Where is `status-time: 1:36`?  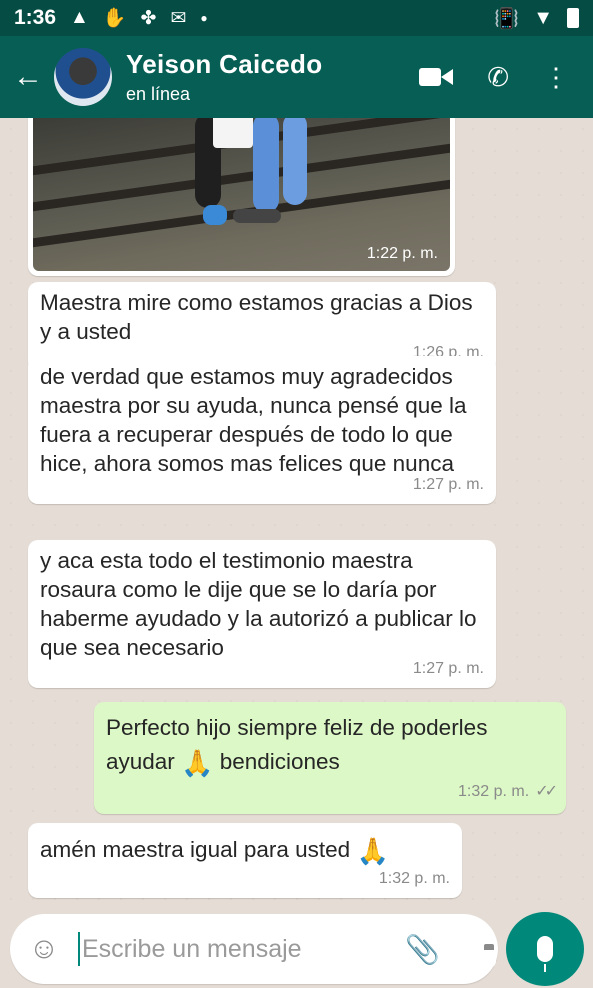 status-time: 1:36 is located at coordinates (35, 17).